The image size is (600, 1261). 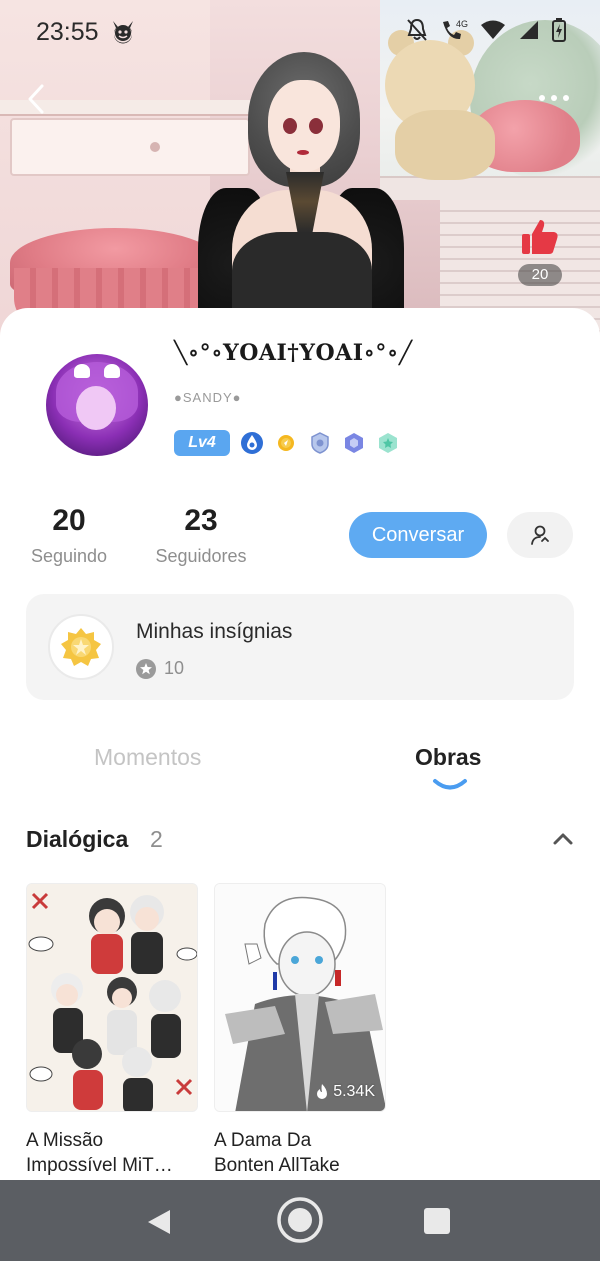 I want to click on follow-button, so click(x=540, y=535).